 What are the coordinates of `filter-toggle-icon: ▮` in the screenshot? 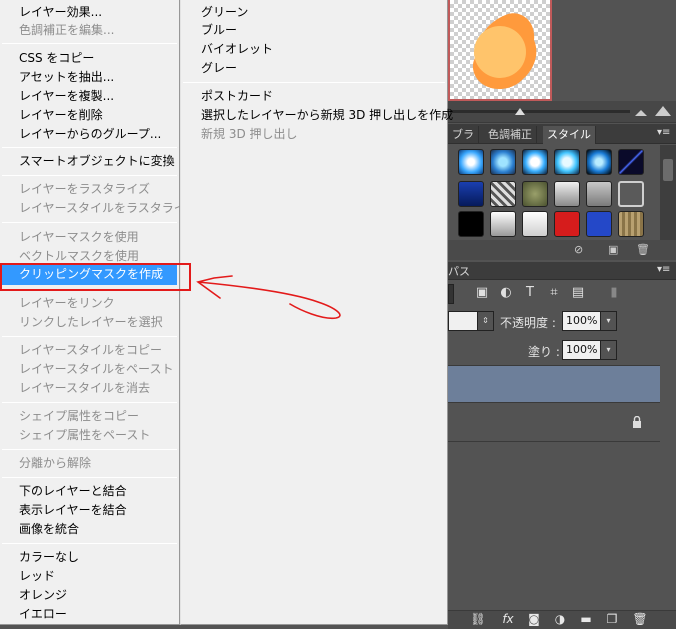 It's located at (614, 293).